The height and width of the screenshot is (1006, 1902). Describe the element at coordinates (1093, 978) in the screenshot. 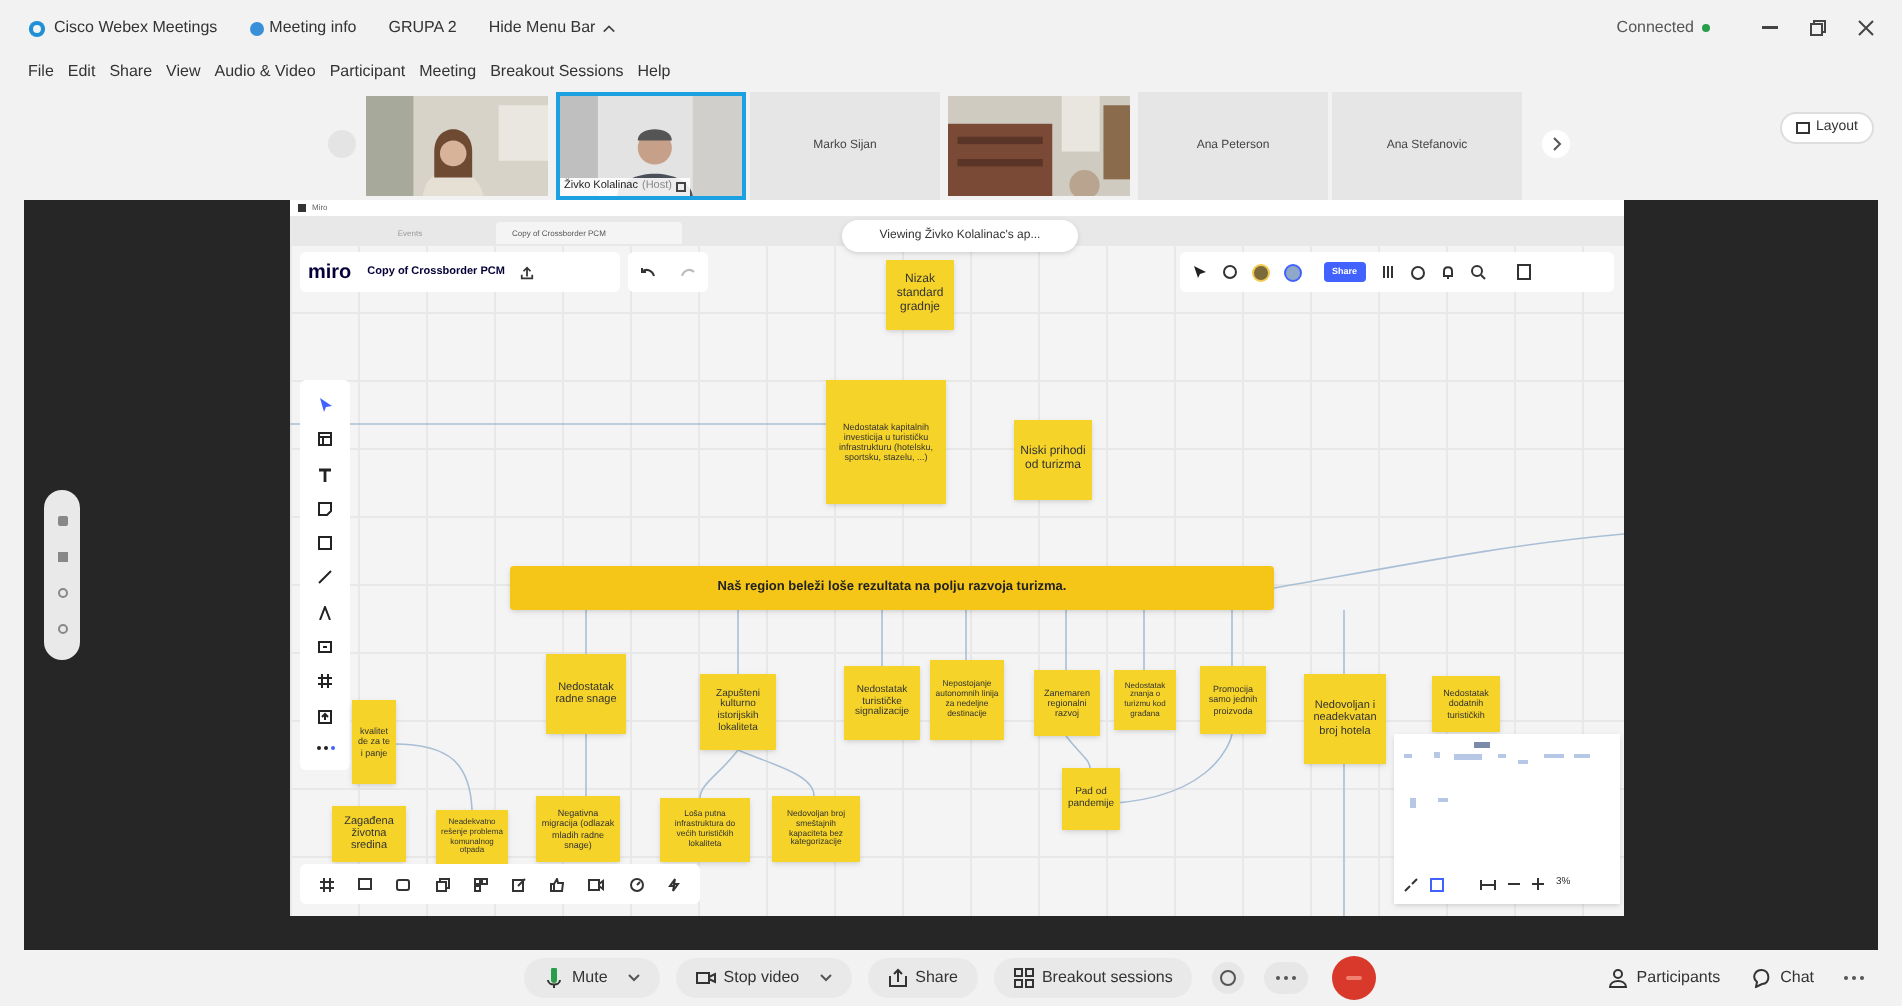

I see `breakout-button: Breakout sessions` at that location.